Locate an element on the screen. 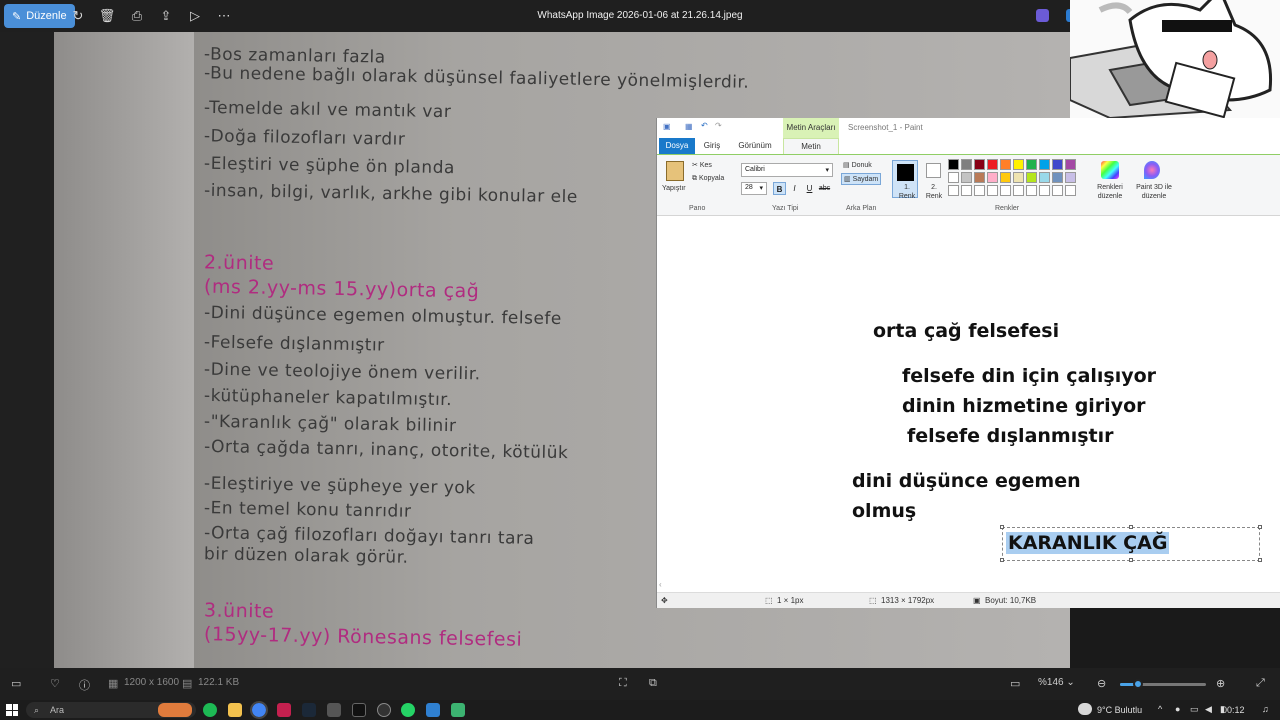  chrome-icon is located at coordinates (259, 710).